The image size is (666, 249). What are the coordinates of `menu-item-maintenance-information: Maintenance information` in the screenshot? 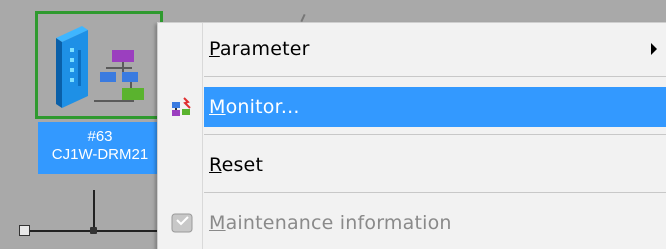 It's located at (412, 223).